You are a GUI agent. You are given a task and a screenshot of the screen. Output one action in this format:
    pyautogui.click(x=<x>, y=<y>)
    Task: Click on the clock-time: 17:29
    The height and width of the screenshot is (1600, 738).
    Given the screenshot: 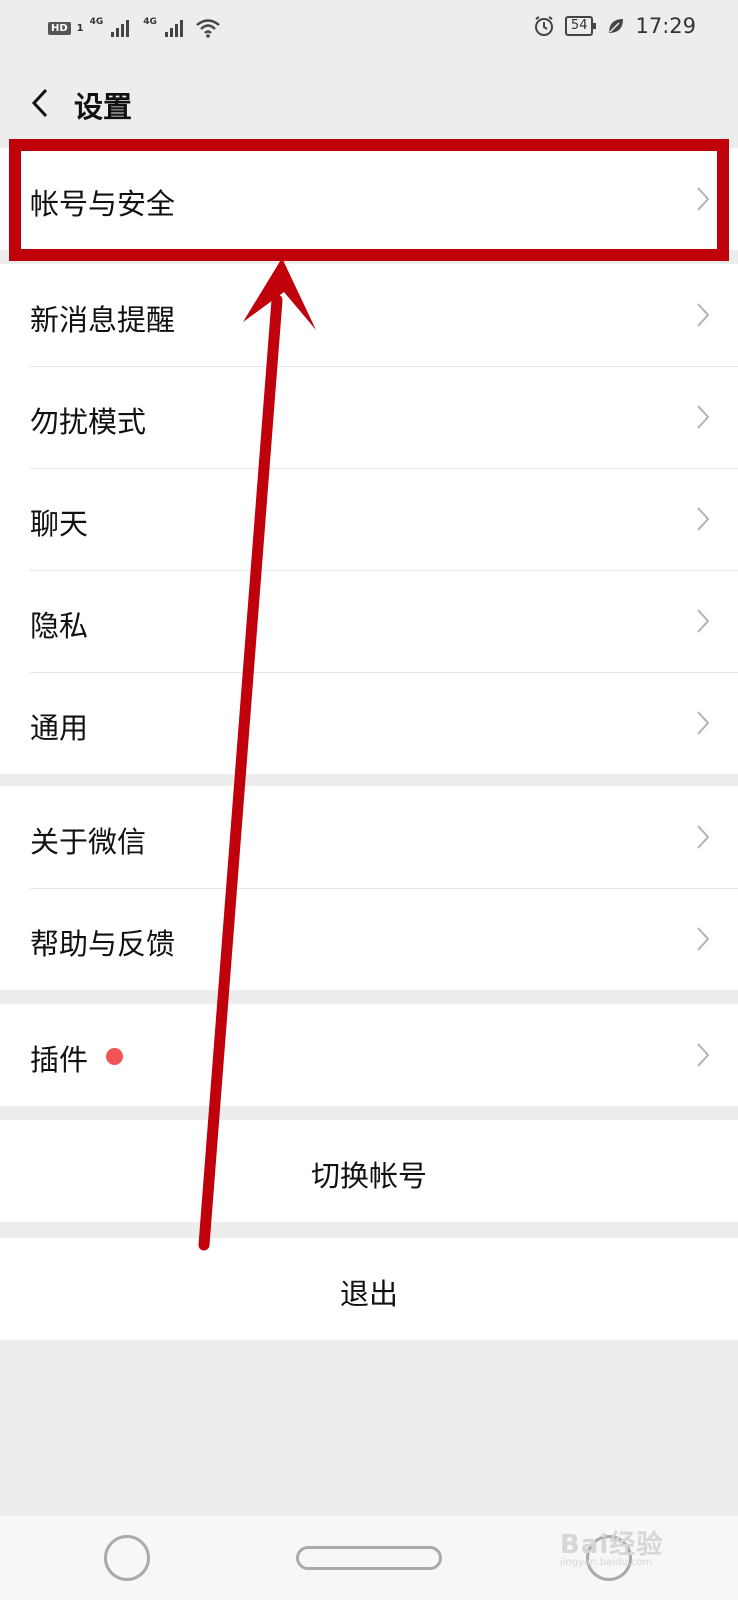 What is the action you would take?
    pyautogui.click(x=665, y=26)
    